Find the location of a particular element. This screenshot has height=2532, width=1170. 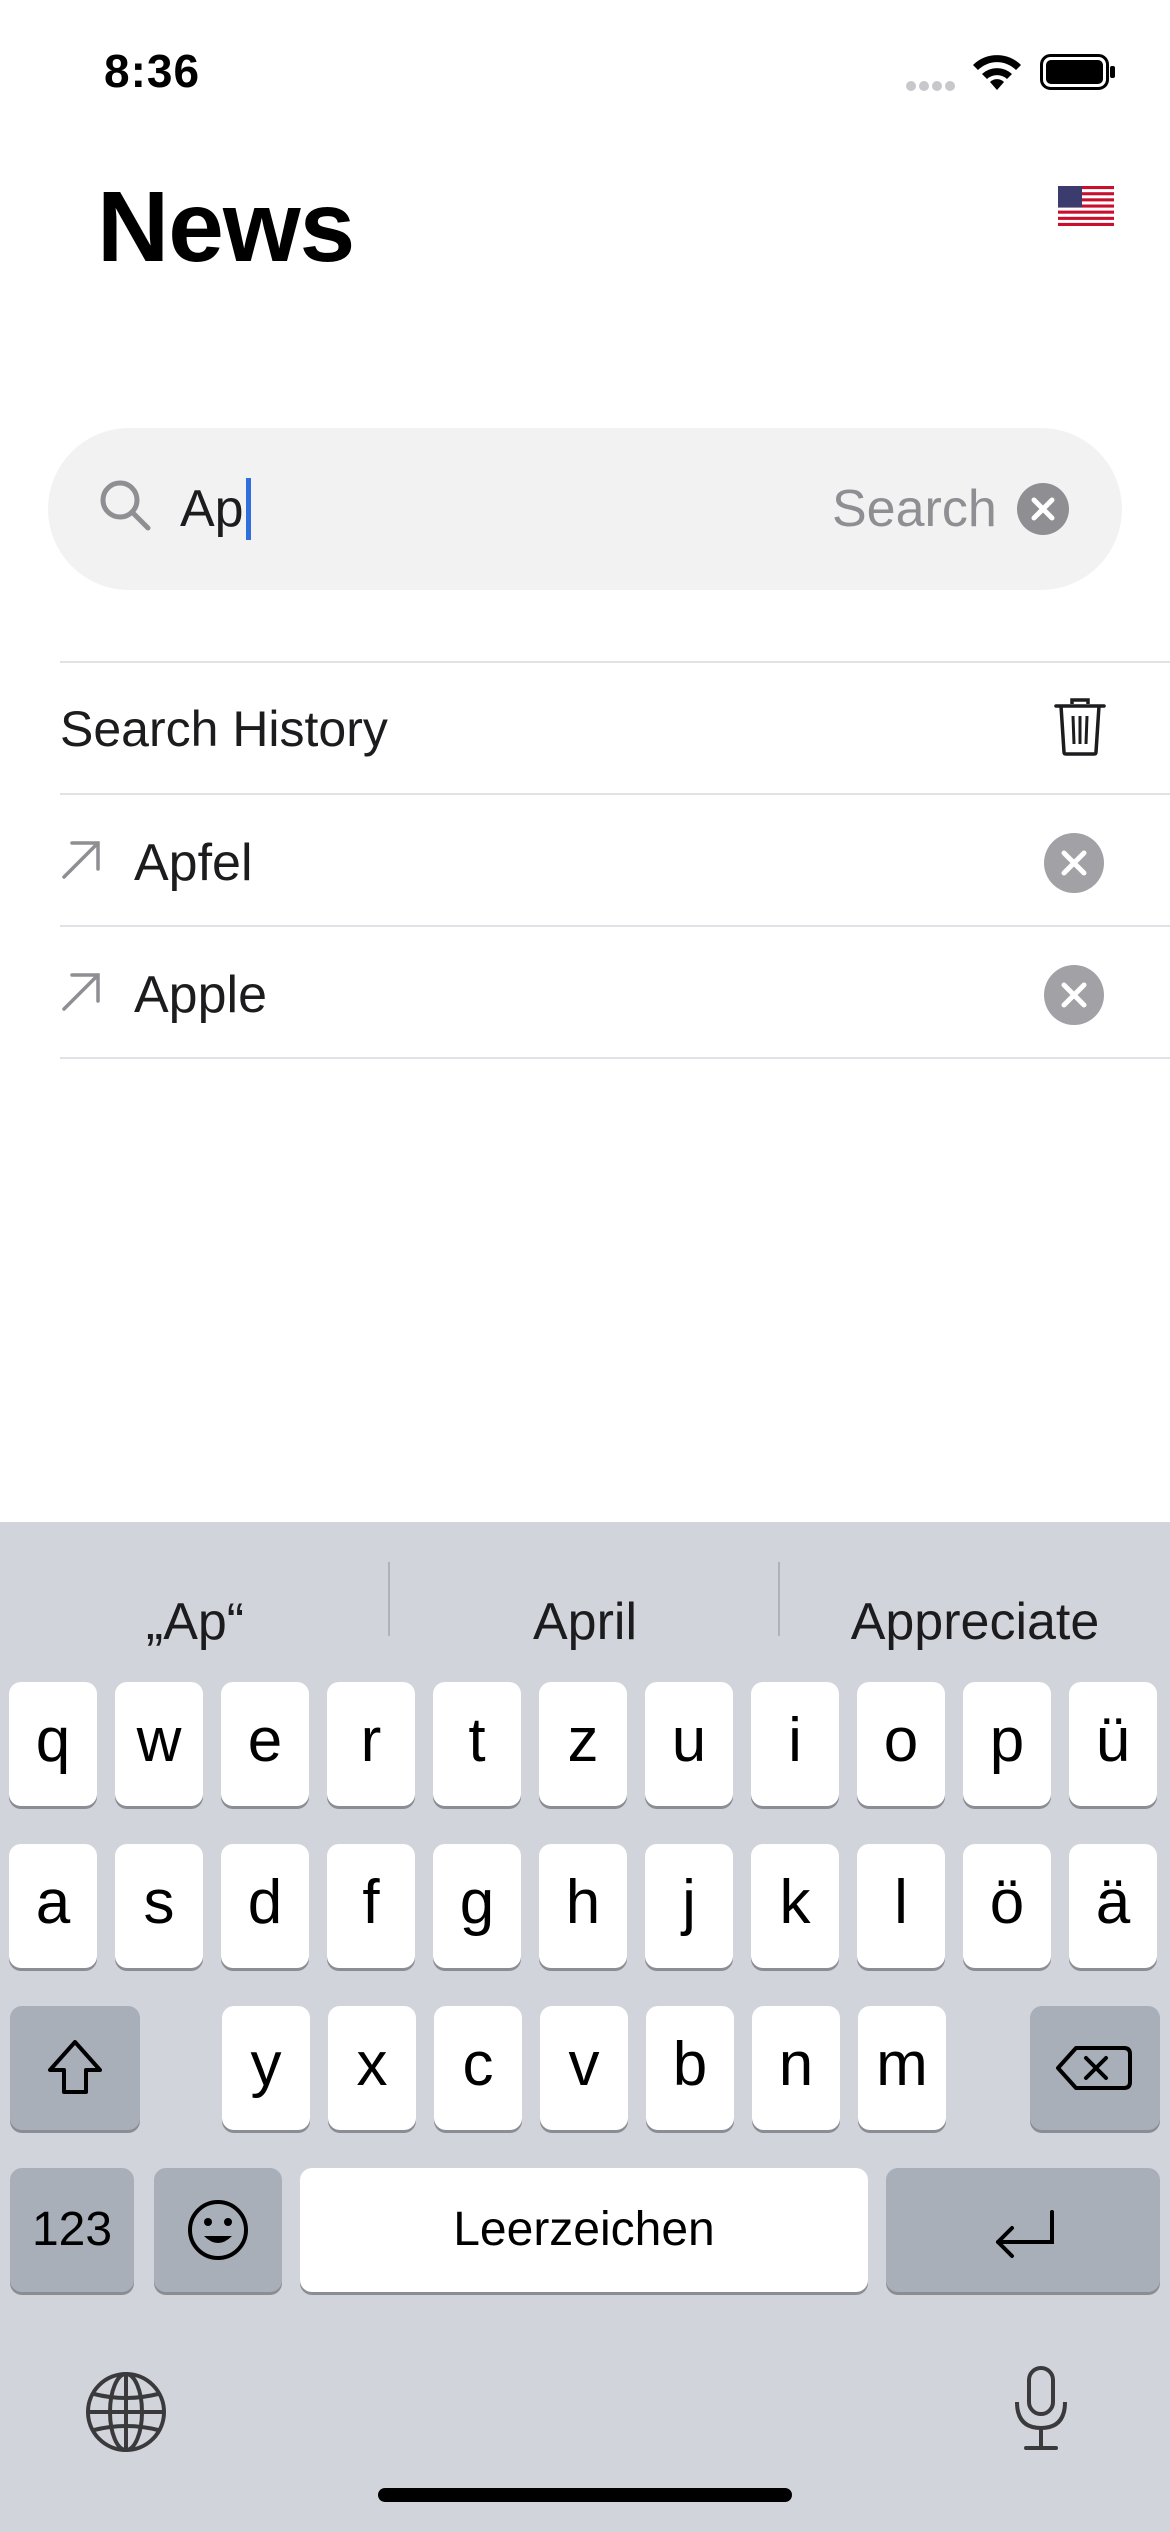

status-time: 8:36 is located at coordinates (152, 71).